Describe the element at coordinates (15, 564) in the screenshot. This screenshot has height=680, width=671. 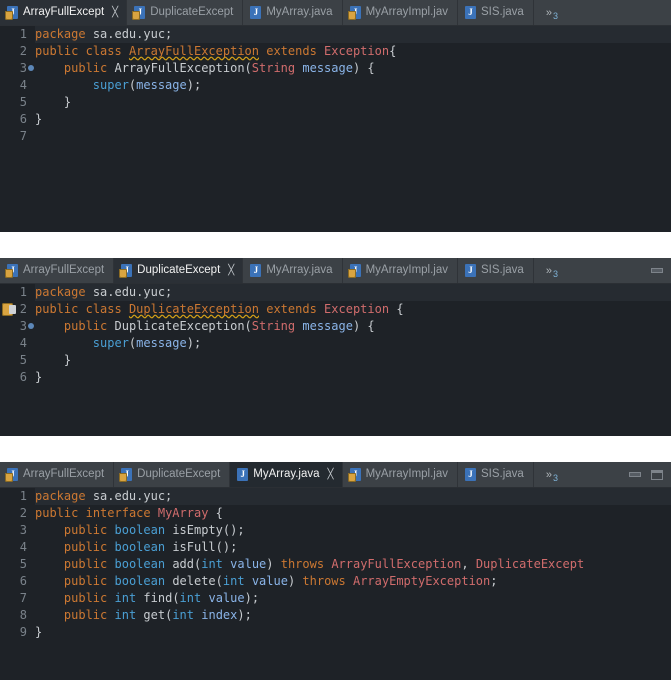
I see `line-number-gutter: 1 2 3 4 5 6 7 8 9` at that location.